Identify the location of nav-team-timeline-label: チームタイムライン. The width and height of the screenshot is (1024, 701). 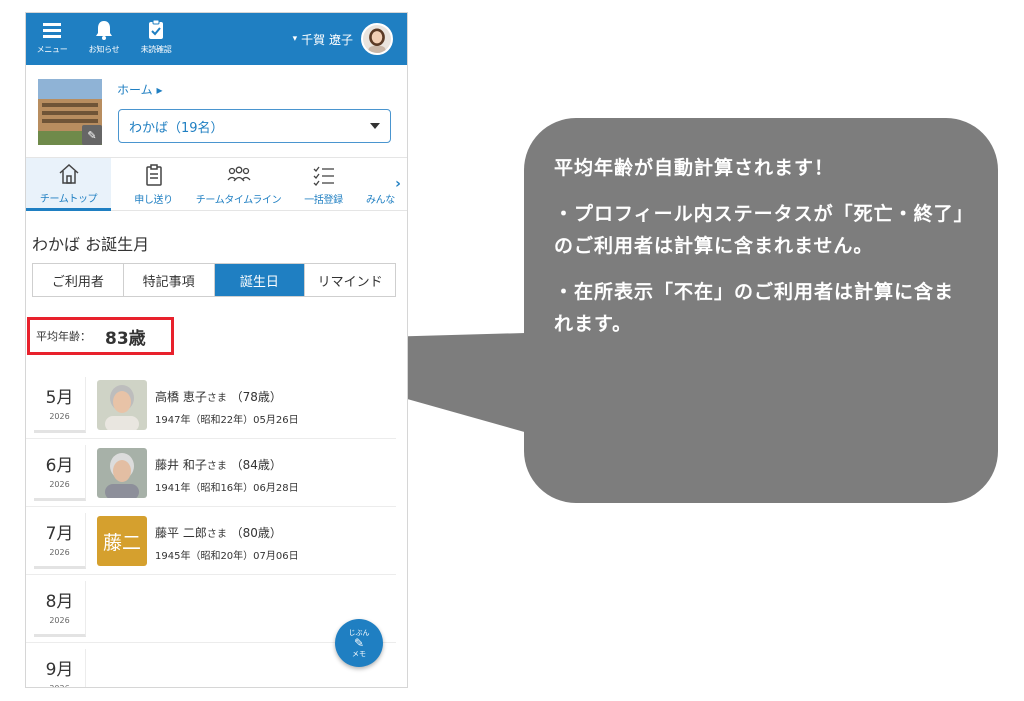
(238, 200).